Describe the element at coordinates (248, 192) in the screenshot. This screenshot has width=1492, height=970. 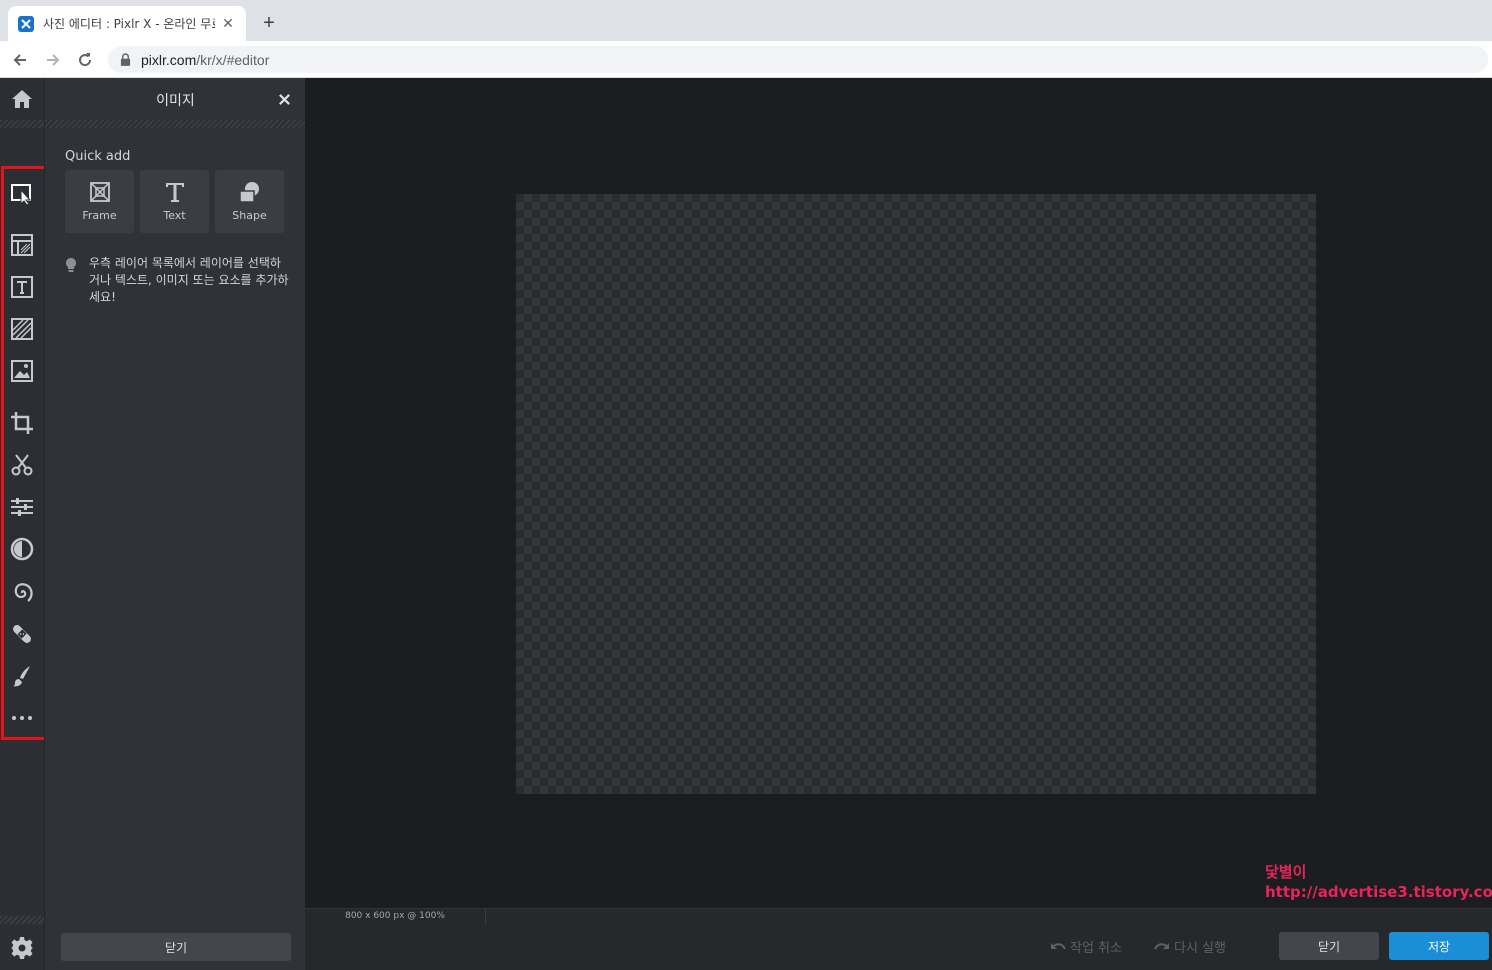
I see `shape-icon` at that location.